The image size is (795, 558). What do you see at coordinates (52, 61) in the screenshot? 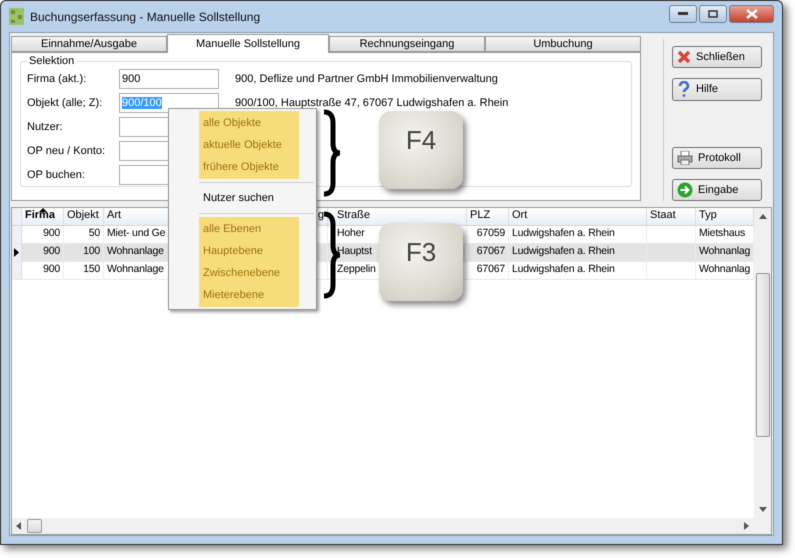
I see `group-title: Selektion` at bounding box center [52, 61].